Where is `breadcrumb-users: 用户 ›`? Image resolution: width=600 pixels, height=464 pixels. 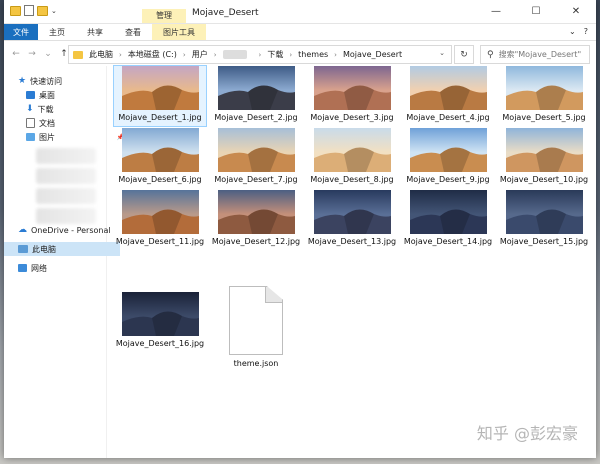
breadcrumb-users: 用户 › is located at coordinates (204, 54).